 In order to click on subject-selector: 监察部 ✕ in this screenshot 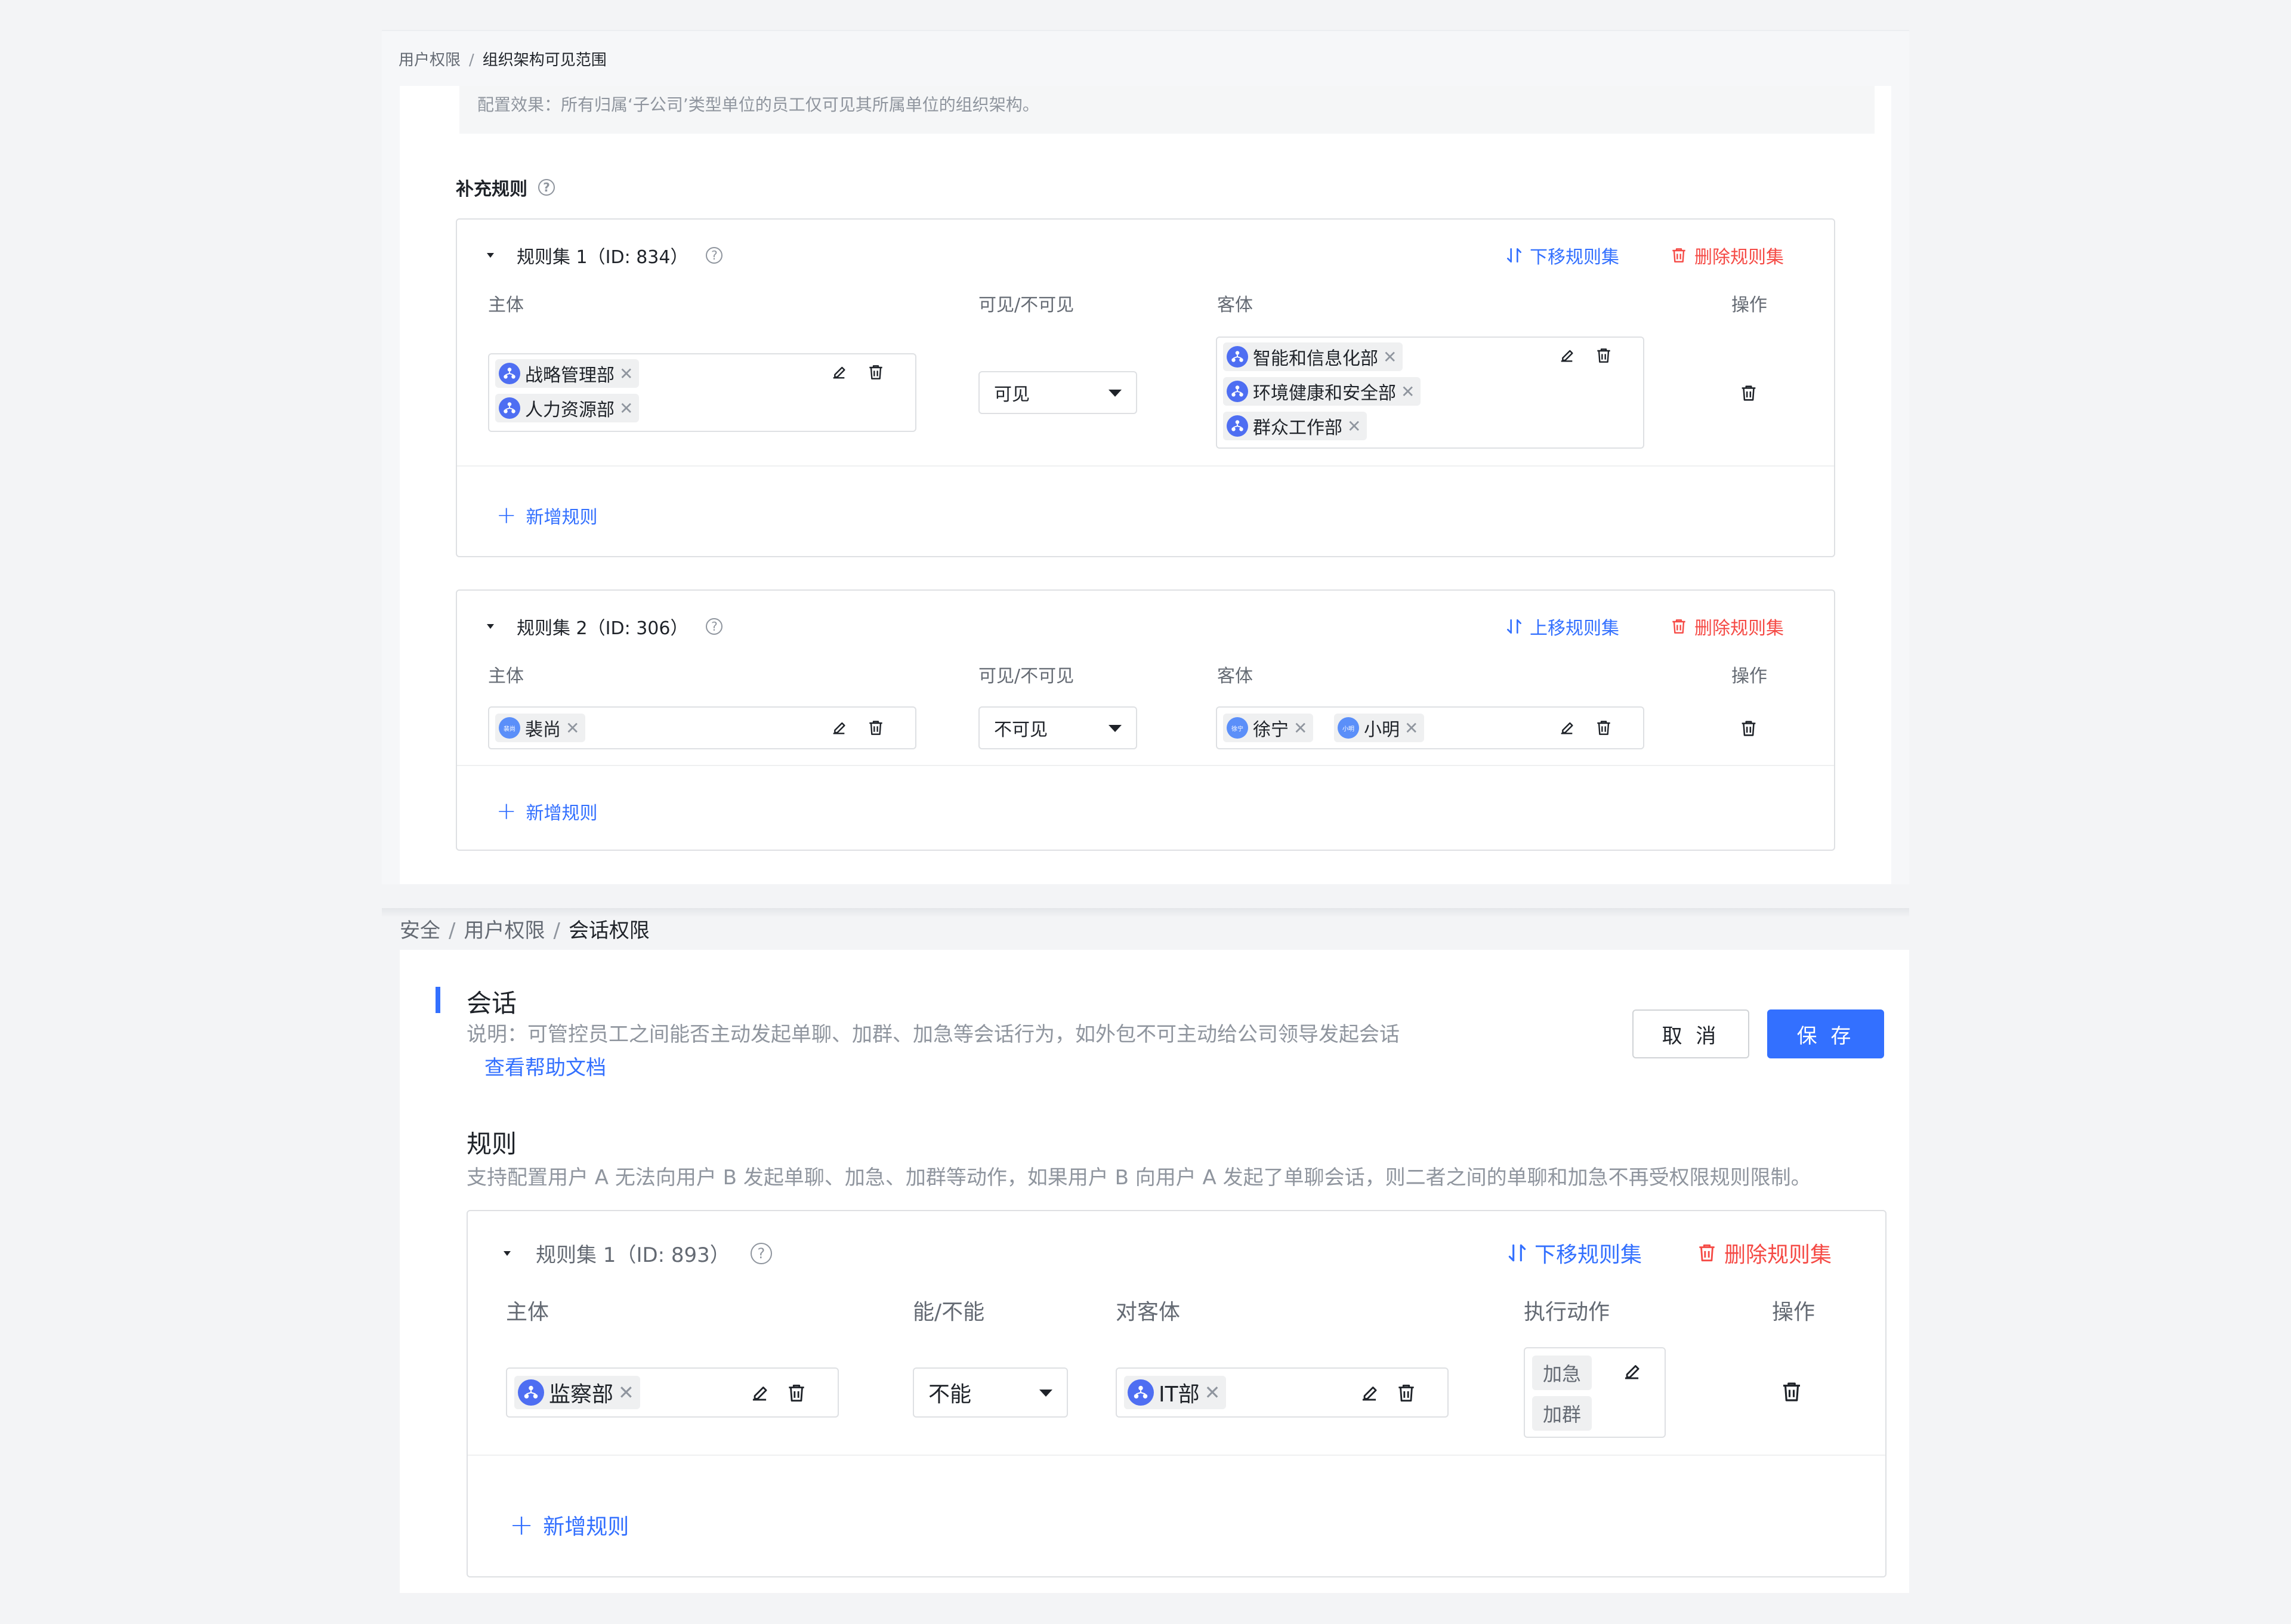, I will do `click(672, 1392)`.